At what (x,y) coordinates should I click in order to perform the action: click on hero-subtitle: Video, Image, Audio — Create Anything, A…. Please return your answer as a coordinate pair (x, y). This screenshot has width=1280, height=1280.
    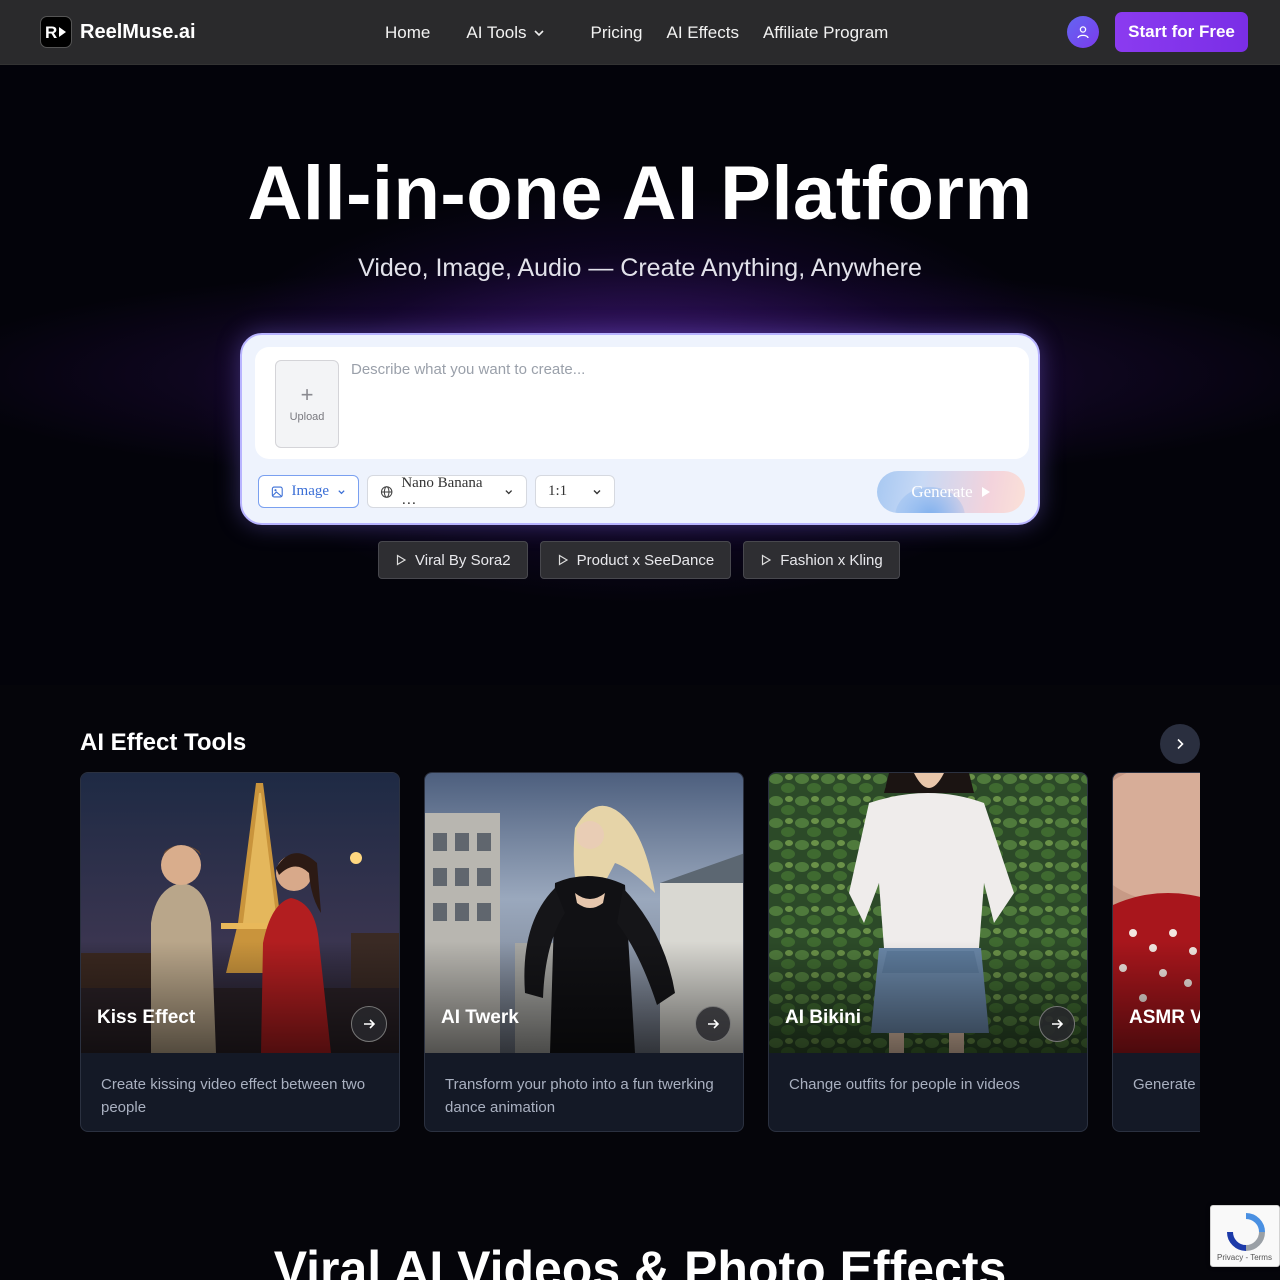
    Looking at the image, I should click on (640, 268).